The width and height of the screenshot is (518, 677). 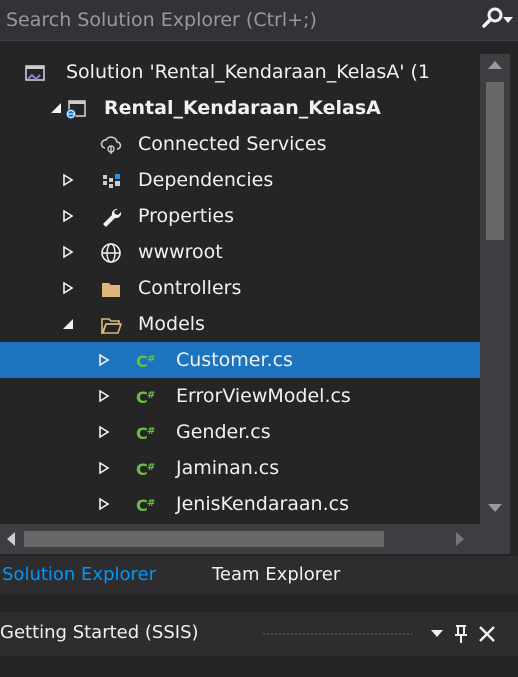 I want to click on tree-item: C # Gender.cs, so click(x=240, y=432).